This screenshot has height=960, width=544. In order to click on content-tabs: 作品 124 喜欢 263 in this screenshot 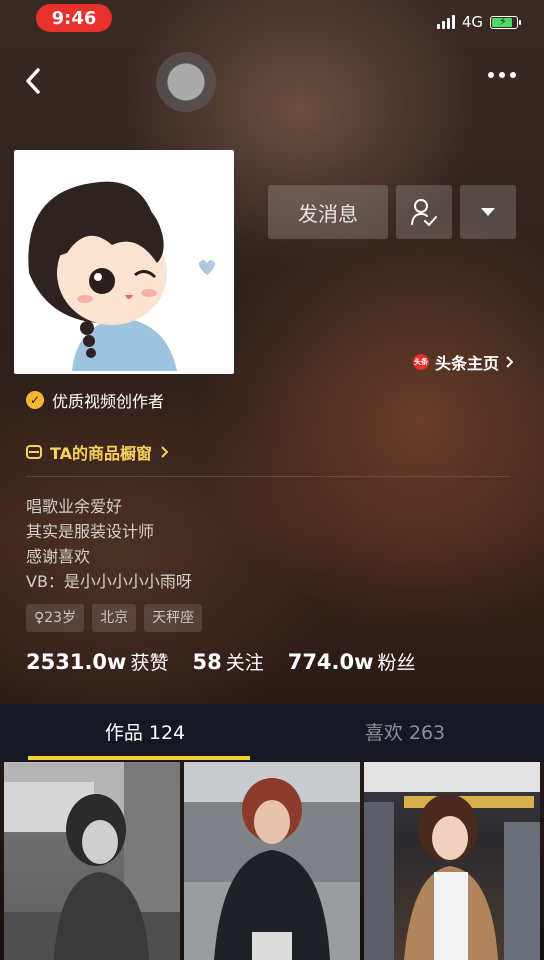, I will do `click(272, 733)`.